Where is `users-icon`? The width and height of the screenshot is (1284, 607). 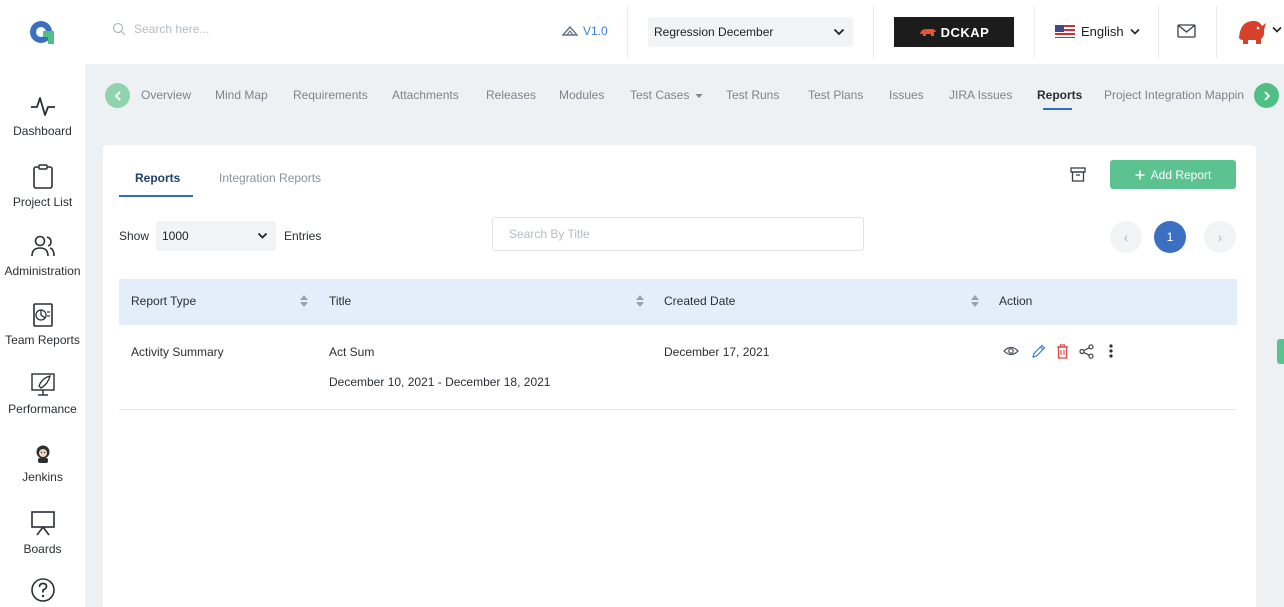 users-icon is located at coordinates (42, 246).